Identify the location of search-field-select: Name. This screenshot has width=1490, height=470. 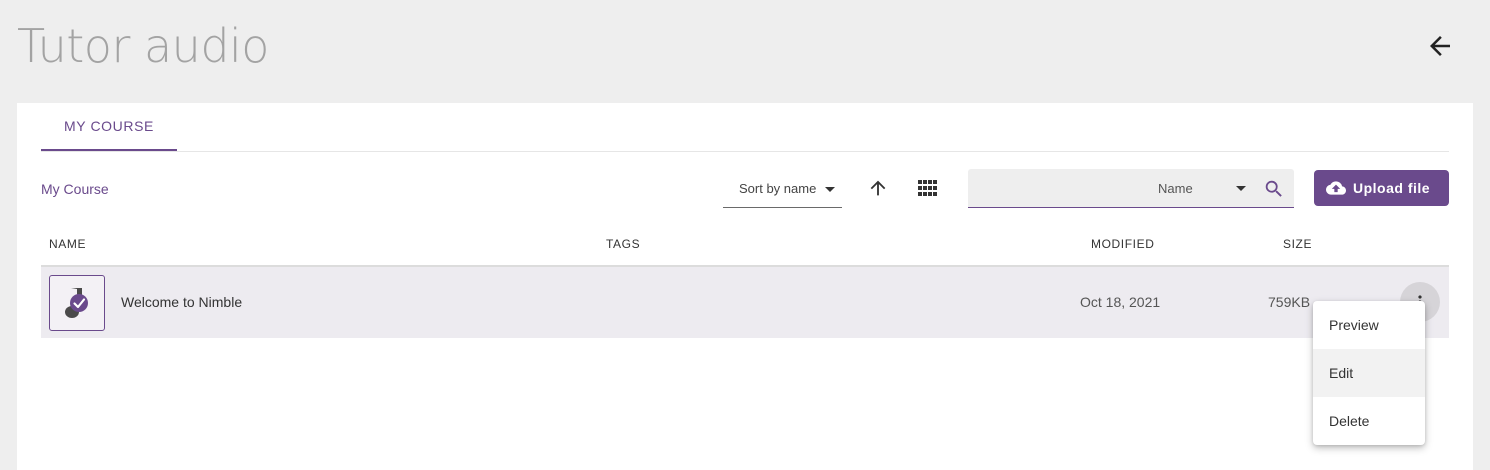
(1175, 188).